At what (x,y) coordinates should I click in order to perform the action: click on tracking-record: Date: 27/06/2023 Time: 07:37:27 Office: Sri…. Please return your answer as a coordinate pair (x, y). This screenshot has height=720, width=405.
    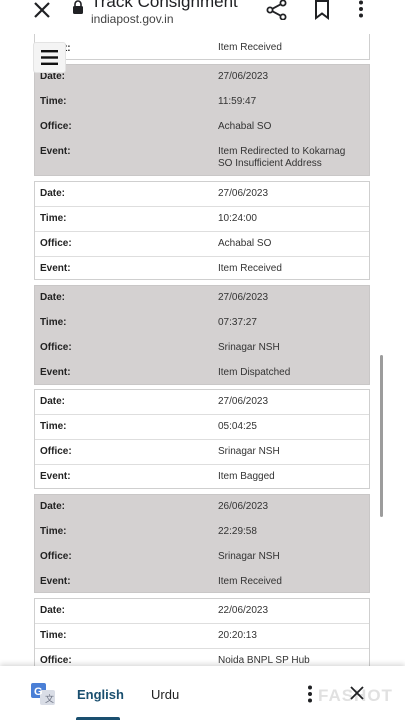
    Looking at the image, I should click on (202, 335).